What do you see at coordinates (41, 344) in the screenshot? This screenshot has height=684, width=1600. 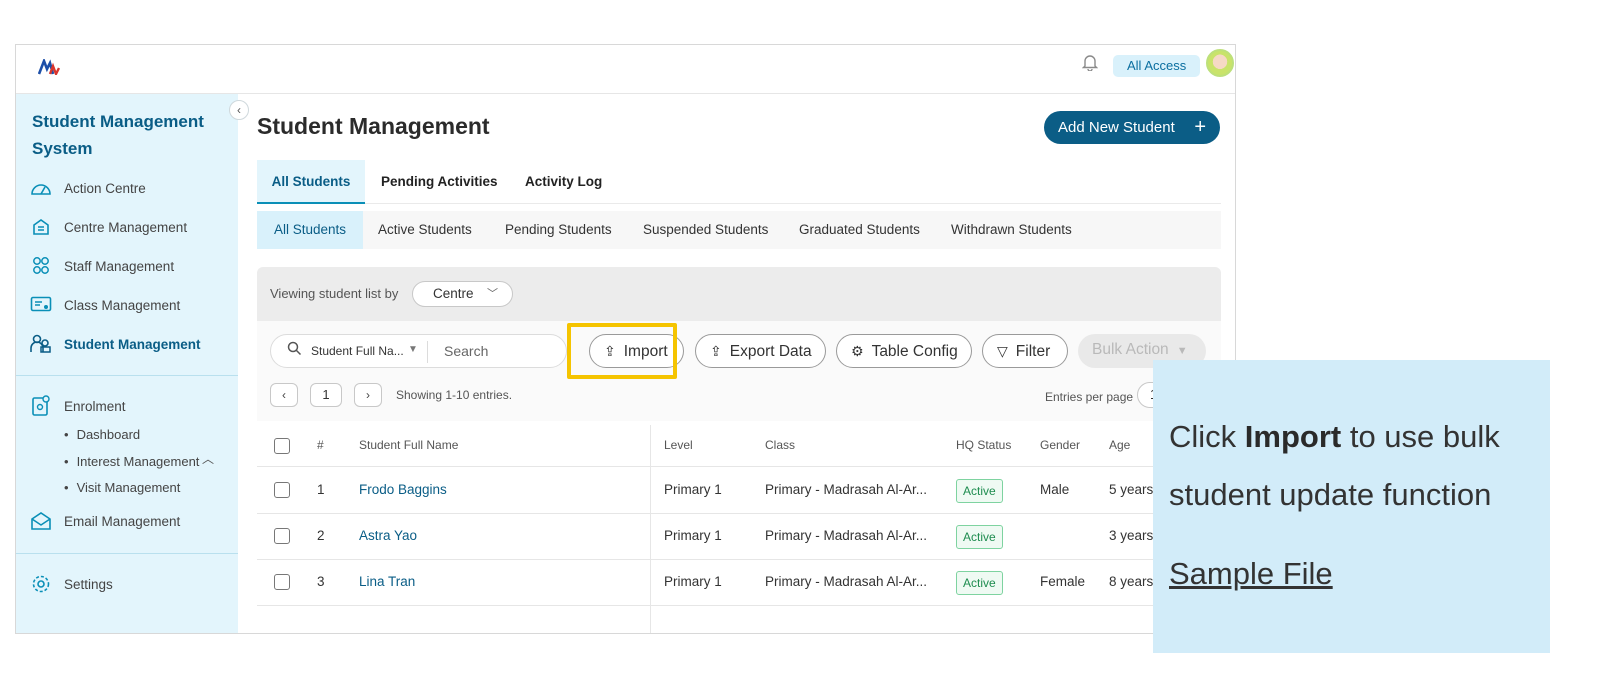 I see `students-icon` at bounding box center [41, 344].